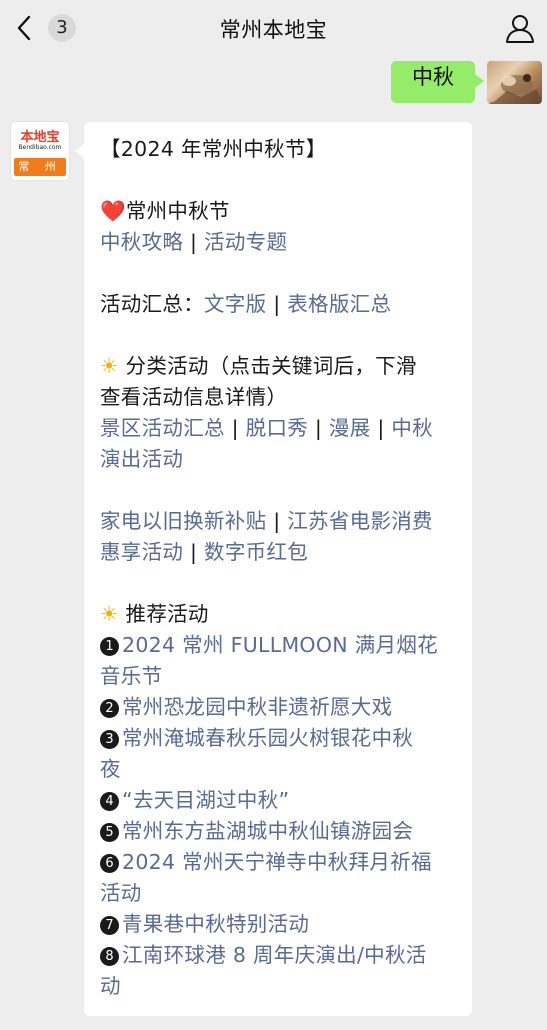 The image size is (547, 1030). What do you see at coordinates (121, 893) in the screenshot?
I see `link-recommended-6-cont: 活动` at bounding box center [121, 893].